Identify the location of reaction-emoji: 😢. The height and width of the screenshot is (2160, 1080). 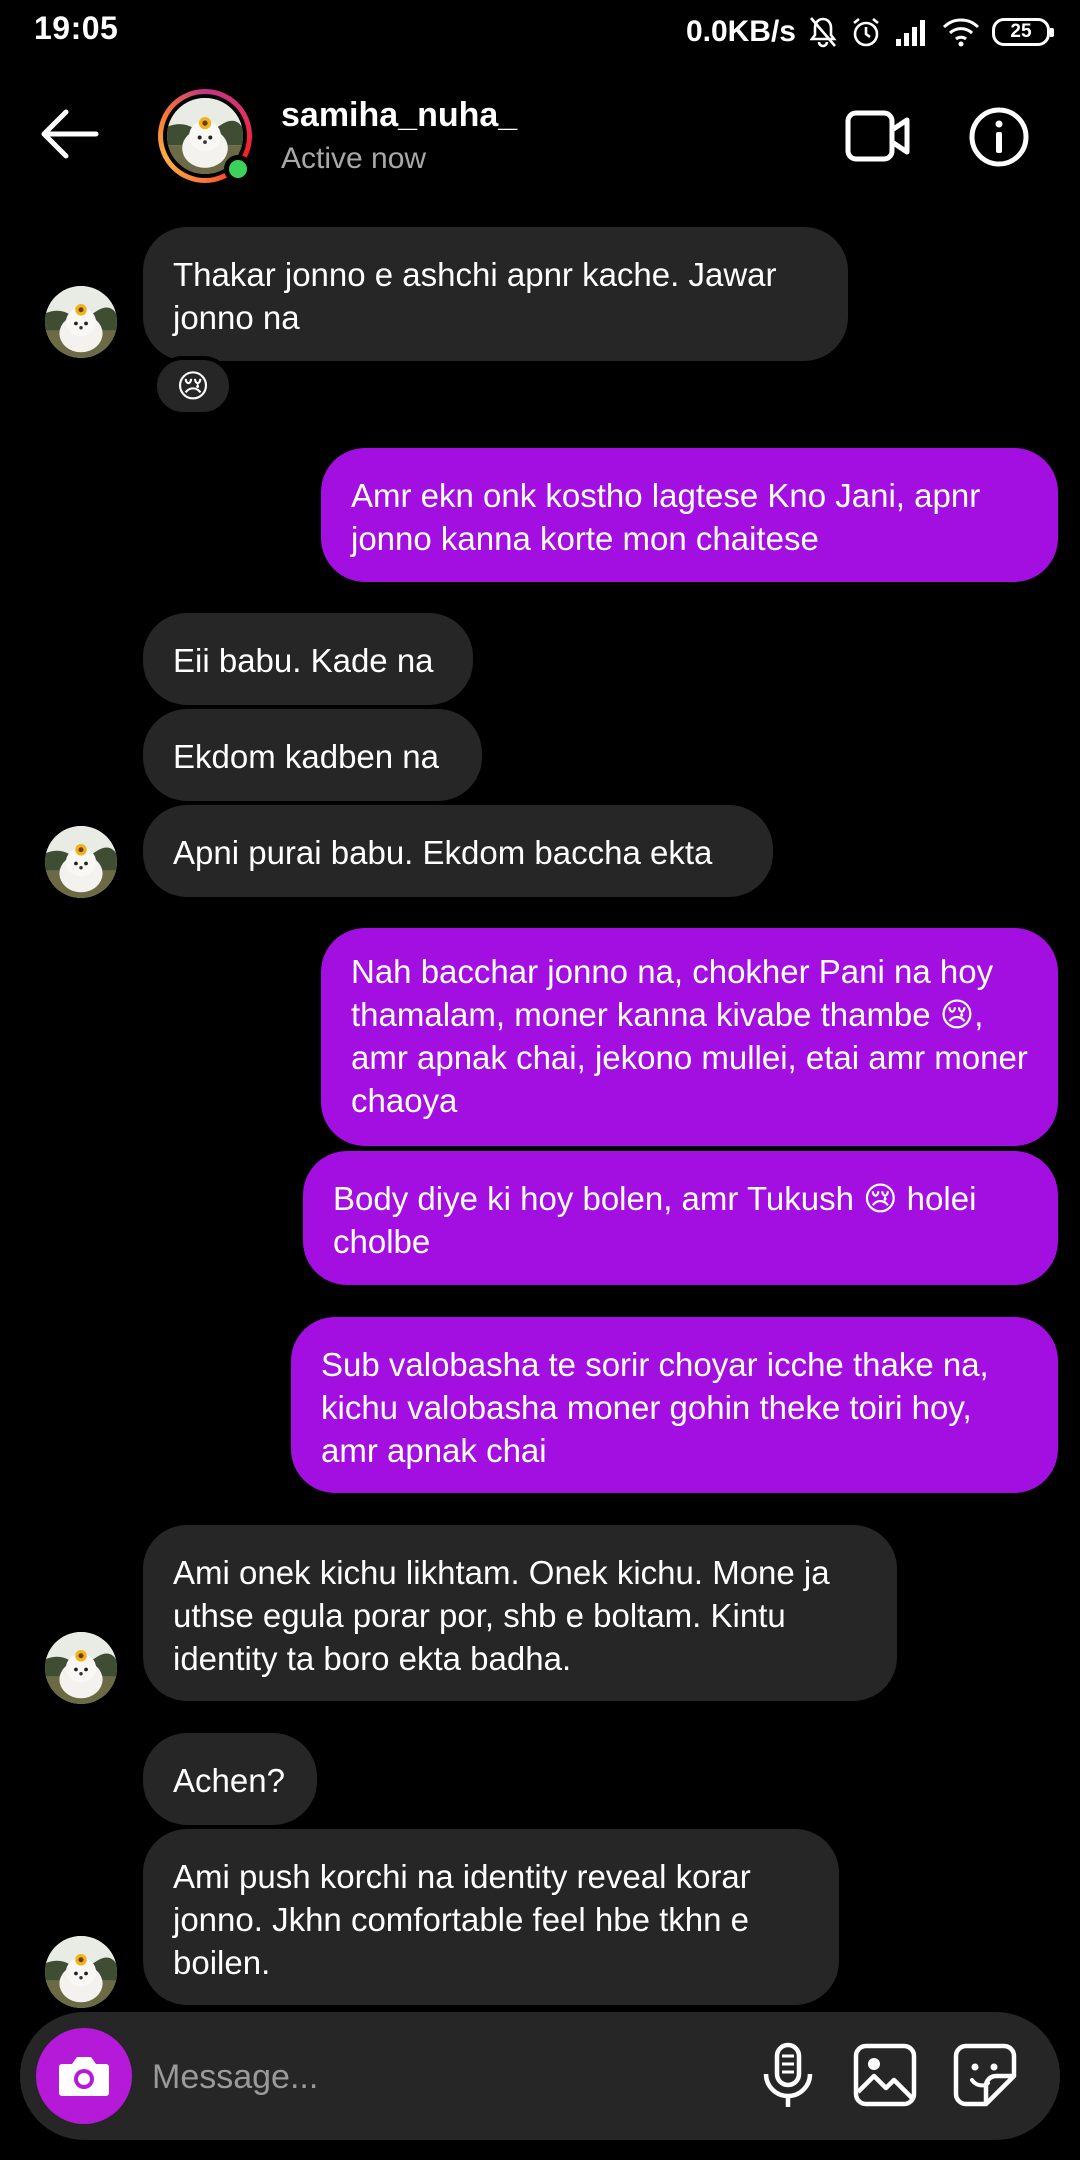
(193, 386).